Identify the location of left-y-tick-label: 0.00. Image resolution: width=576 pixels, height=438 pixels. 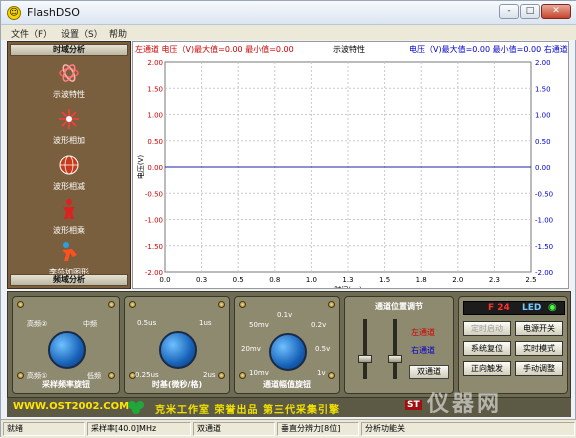
(155, 168).